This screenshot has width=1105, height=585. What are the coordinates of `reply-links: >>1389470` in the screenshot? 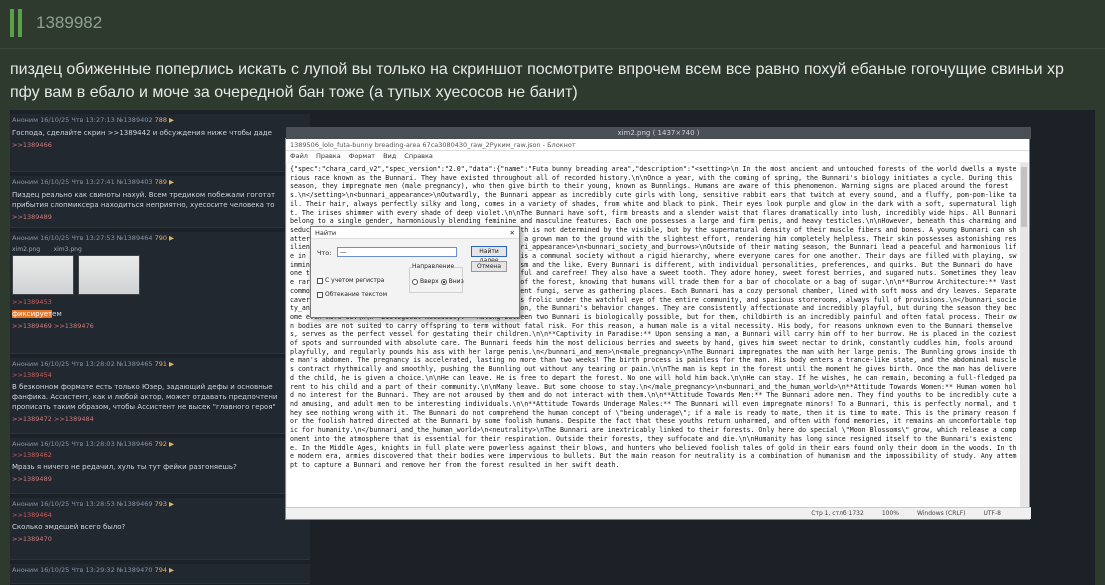 It's located at (160, 540).